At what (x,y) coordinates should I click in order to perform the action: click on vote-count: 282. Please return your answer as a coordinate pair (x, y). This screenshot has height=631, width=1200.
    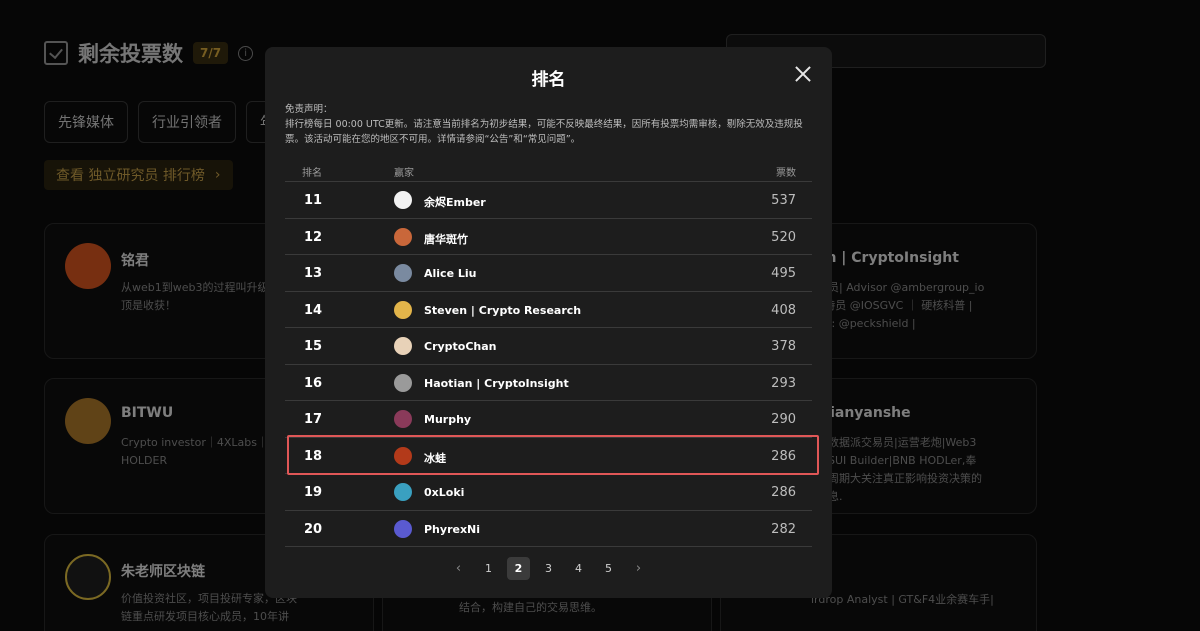
    Looking at the image, I should click on (783, 529).